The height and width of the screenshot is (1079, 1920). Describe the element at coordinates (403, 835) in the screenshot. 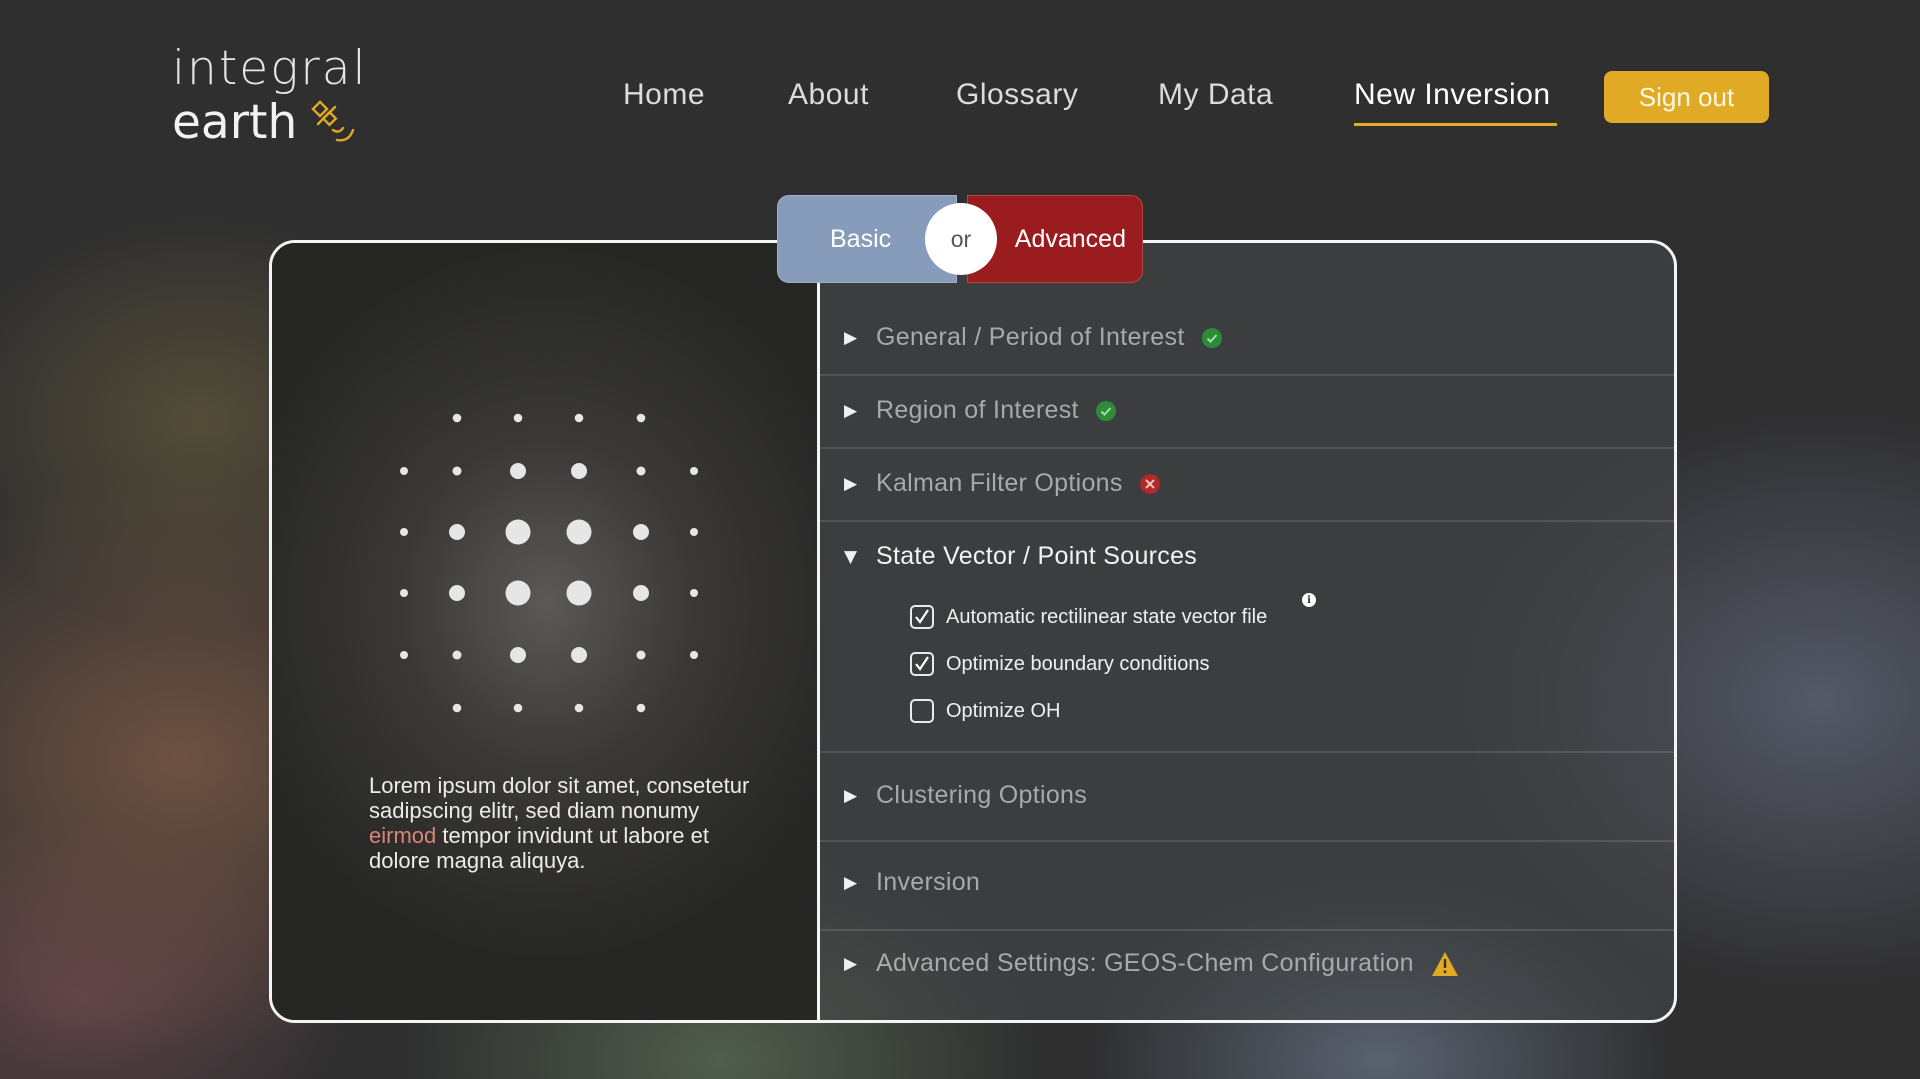

I see `description-highlight: eirmod` at that location.